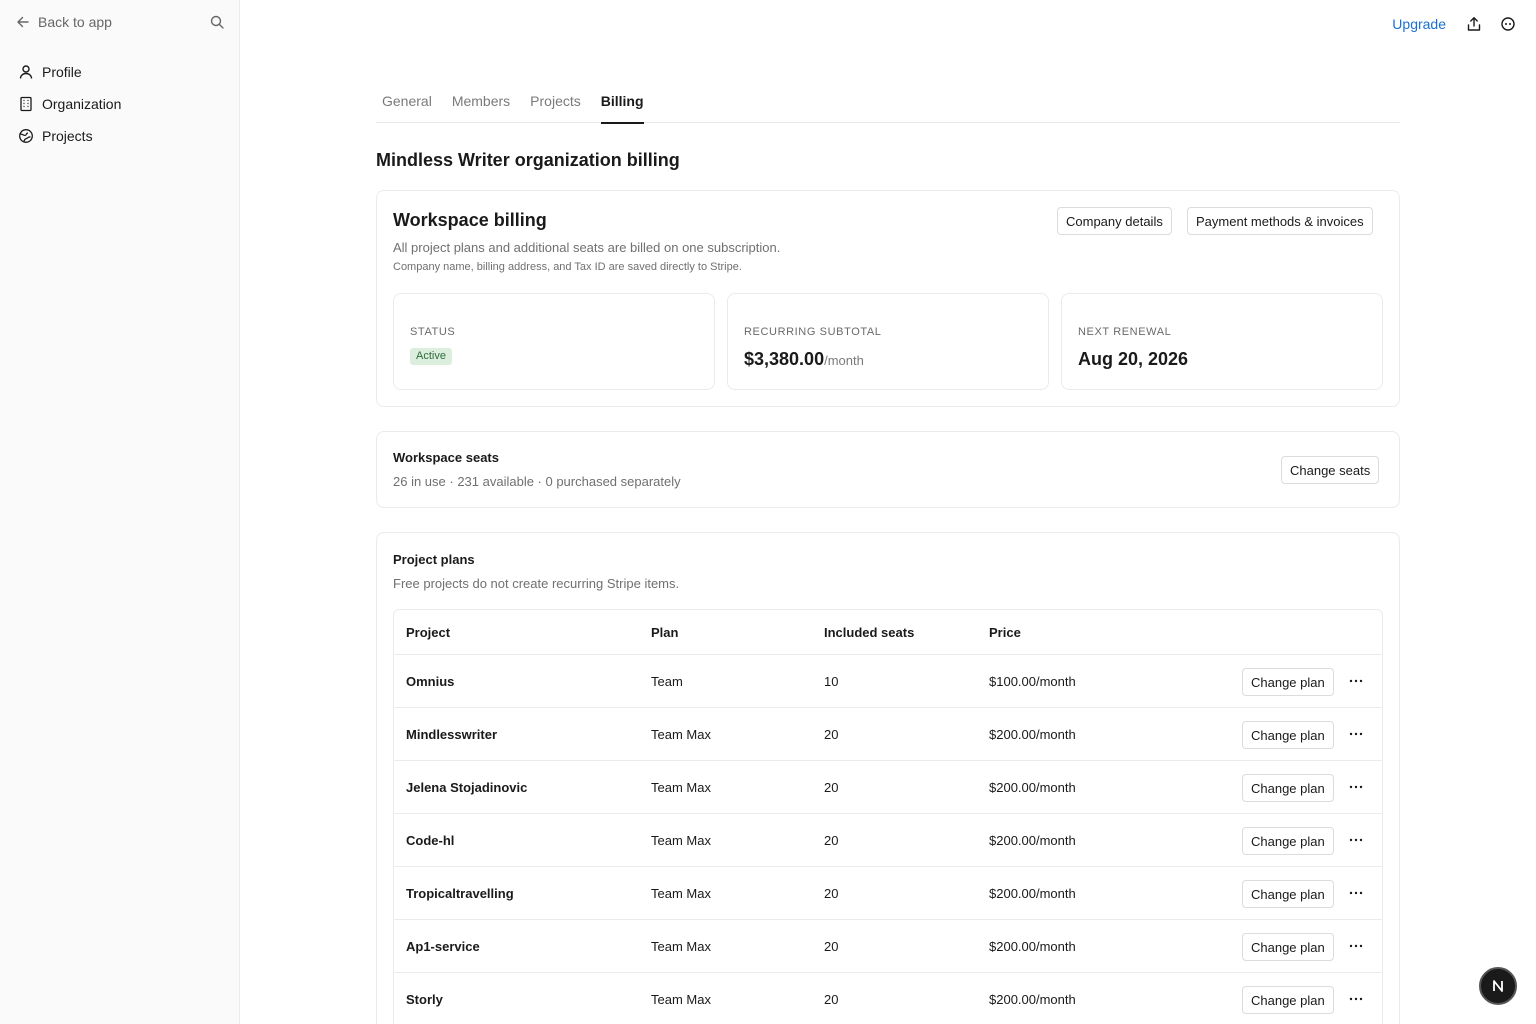  Describe the element at coordinates (1032, 681) in the screenshot. I see `cell-price: $100.00/month` at that location.